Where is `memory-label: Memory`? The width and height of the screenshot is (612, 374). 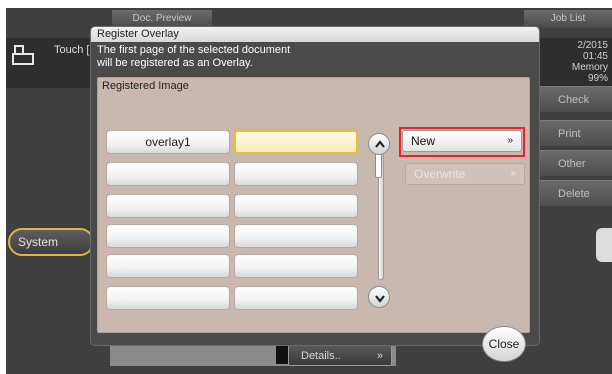
memory-label: Memory is located at coordinates (589, 67).